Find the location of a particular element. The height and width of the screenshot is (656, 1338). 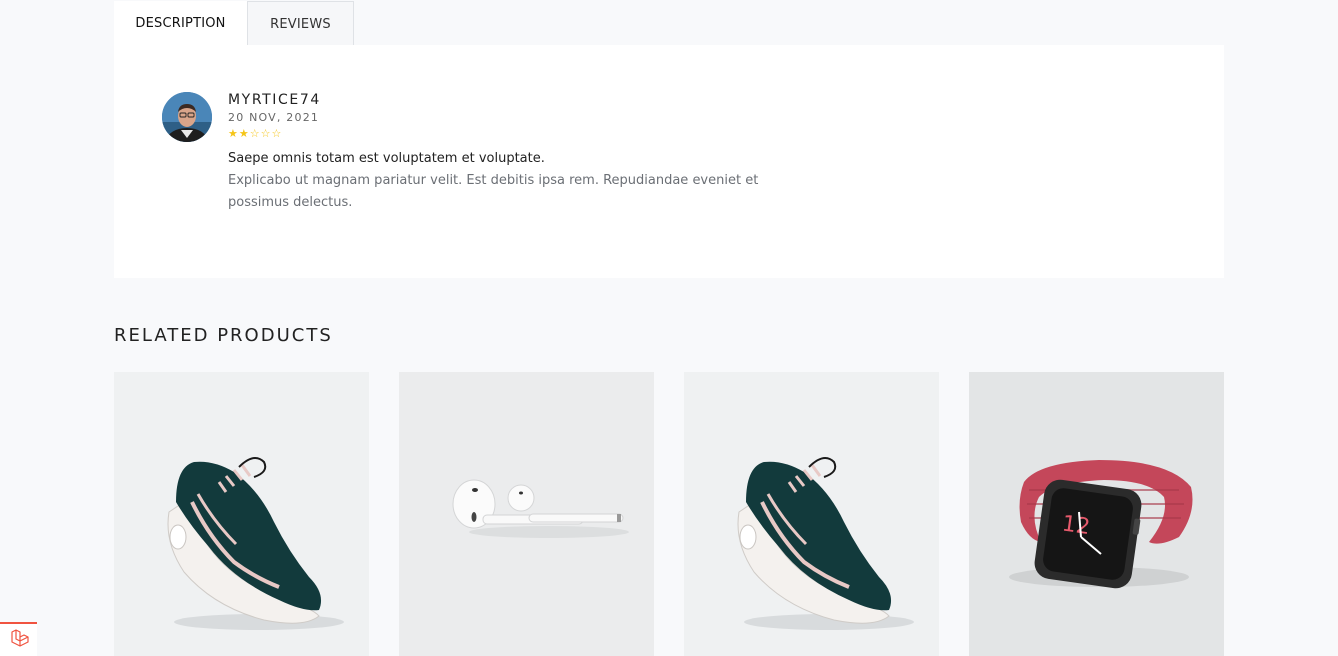

smartwatch-image: 12 is located at coordinates (1096, 514).